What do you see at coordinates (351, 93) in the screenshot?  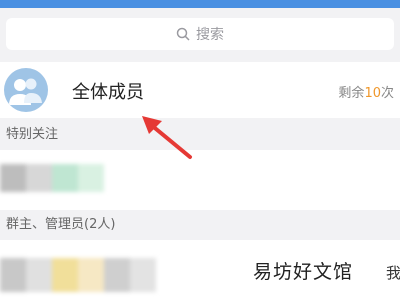 I see `remaining-prefix: 剩余` at bounding box center [351, 93].